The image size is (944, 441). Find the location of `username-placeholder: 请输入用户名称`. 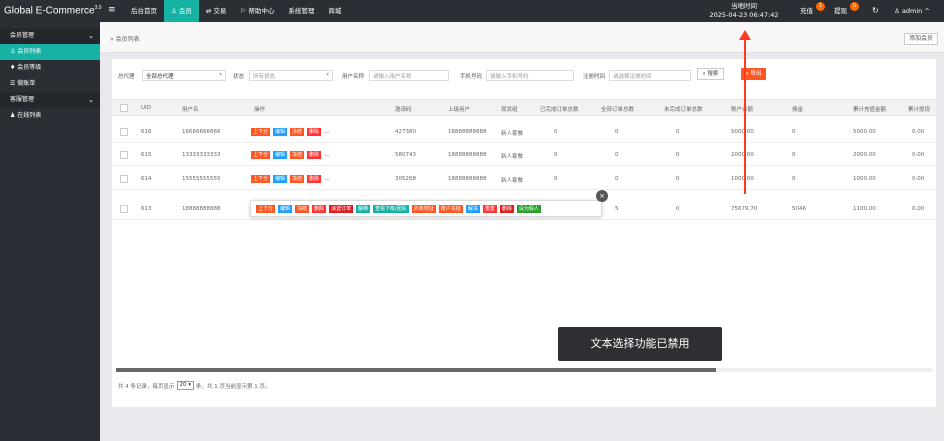

username-placeholder: 请输入用户名称 is located at coordinates (392, 77).